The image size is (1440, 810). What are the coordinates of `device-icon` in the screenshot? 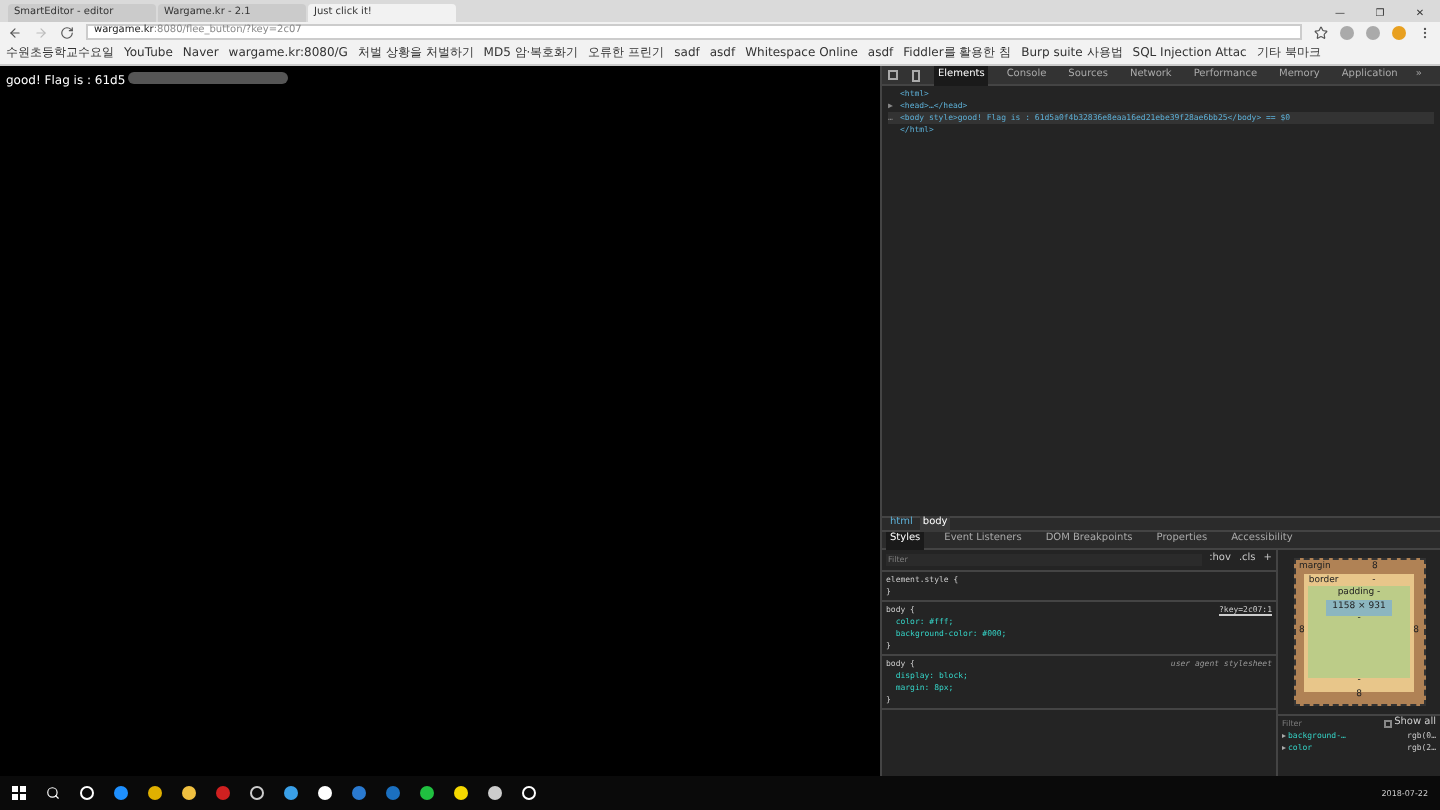 It's located at (916, 75).